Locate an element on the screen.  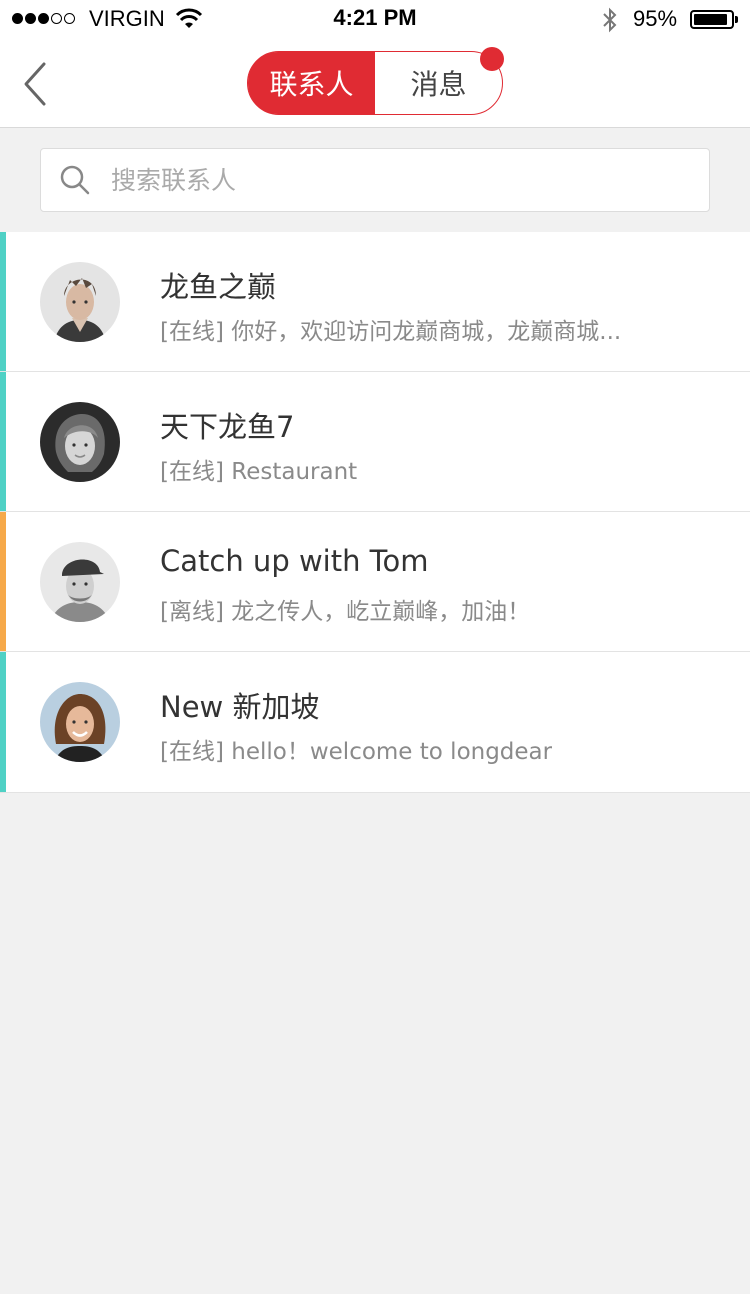
contact-last-message: [在线] hello！welcome to longdear is located at coordinates (356, 752).